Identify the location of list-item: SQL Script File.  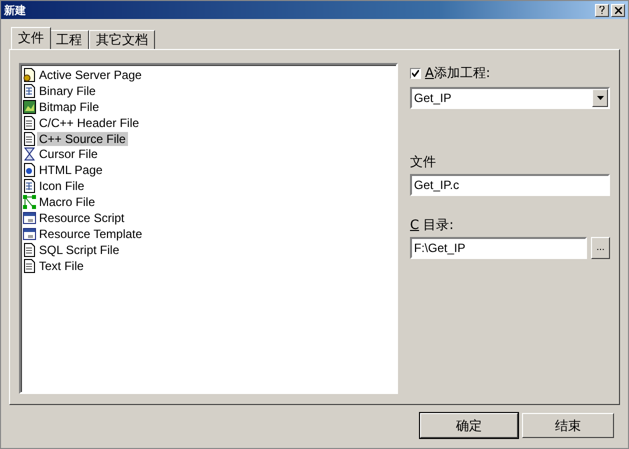
(79, 249).